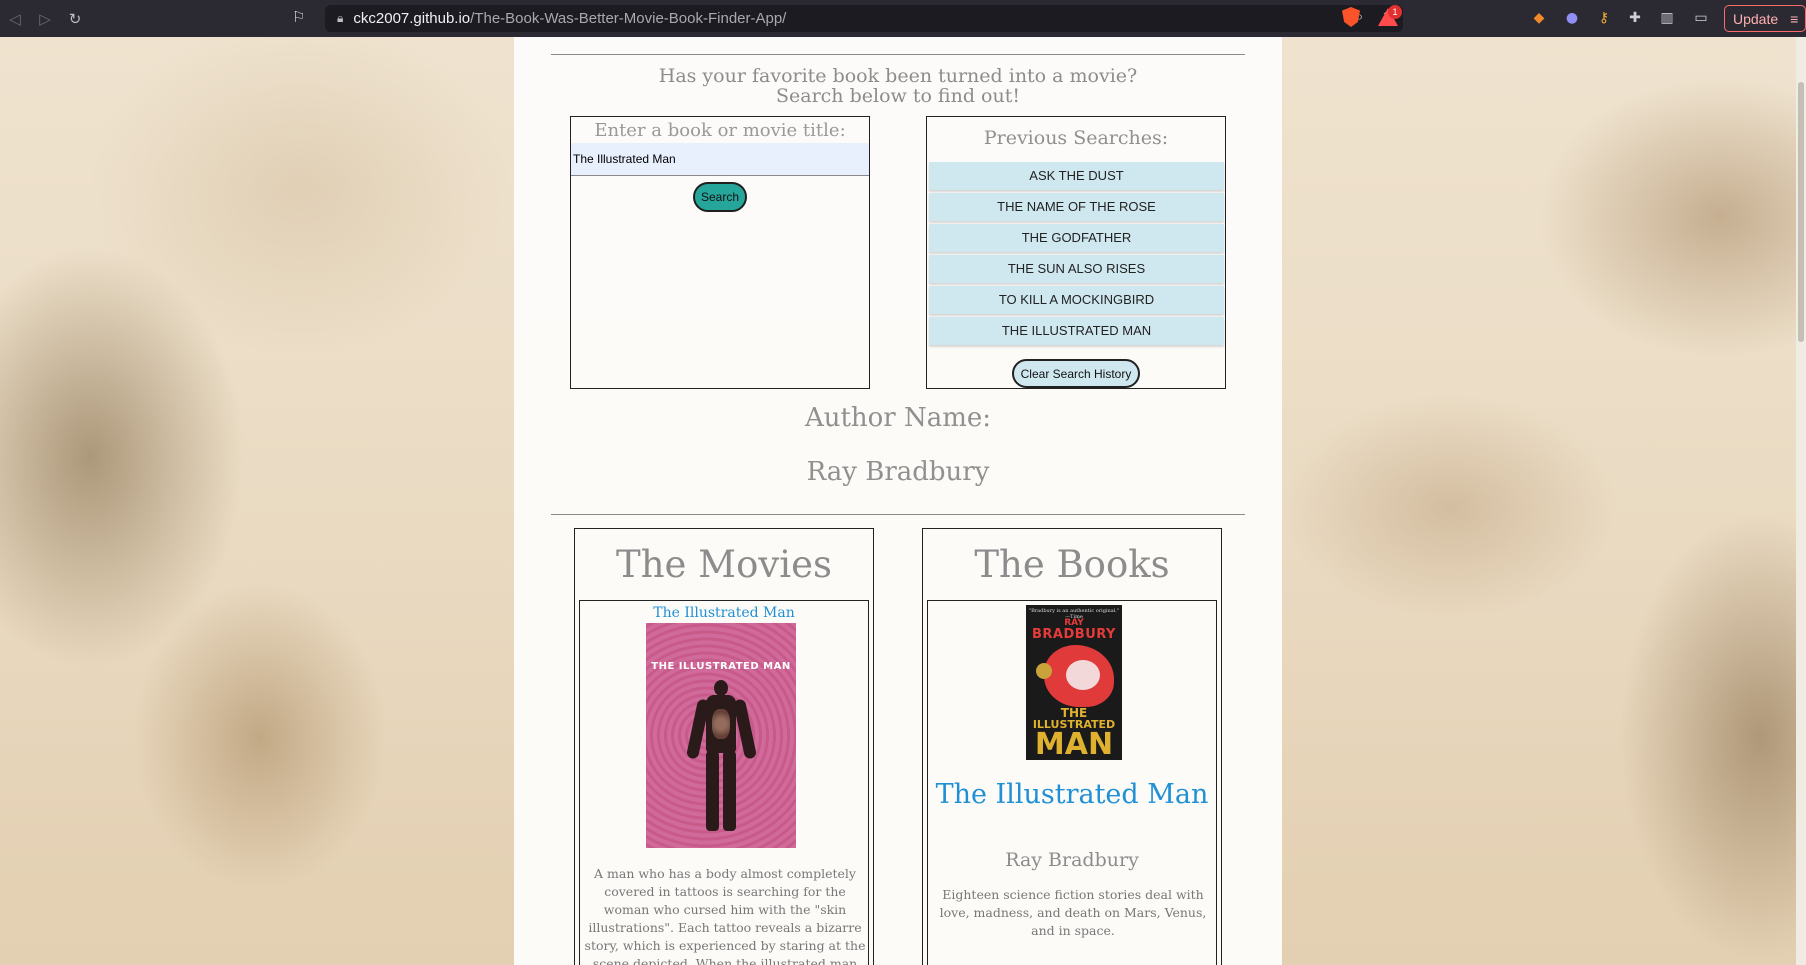 The image size is (1806, 965). I want to click on menu-icon: ≡, so click(1794, 18).